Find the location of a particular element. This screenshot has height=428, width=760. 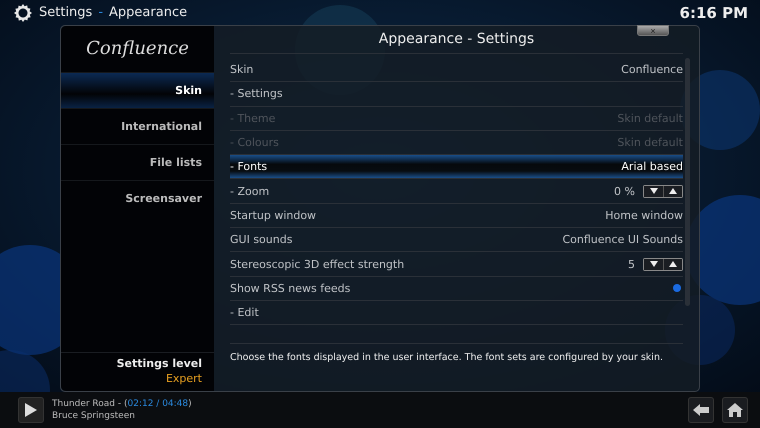

setting-label: GUI sounds is located at coordinates (261, 239).